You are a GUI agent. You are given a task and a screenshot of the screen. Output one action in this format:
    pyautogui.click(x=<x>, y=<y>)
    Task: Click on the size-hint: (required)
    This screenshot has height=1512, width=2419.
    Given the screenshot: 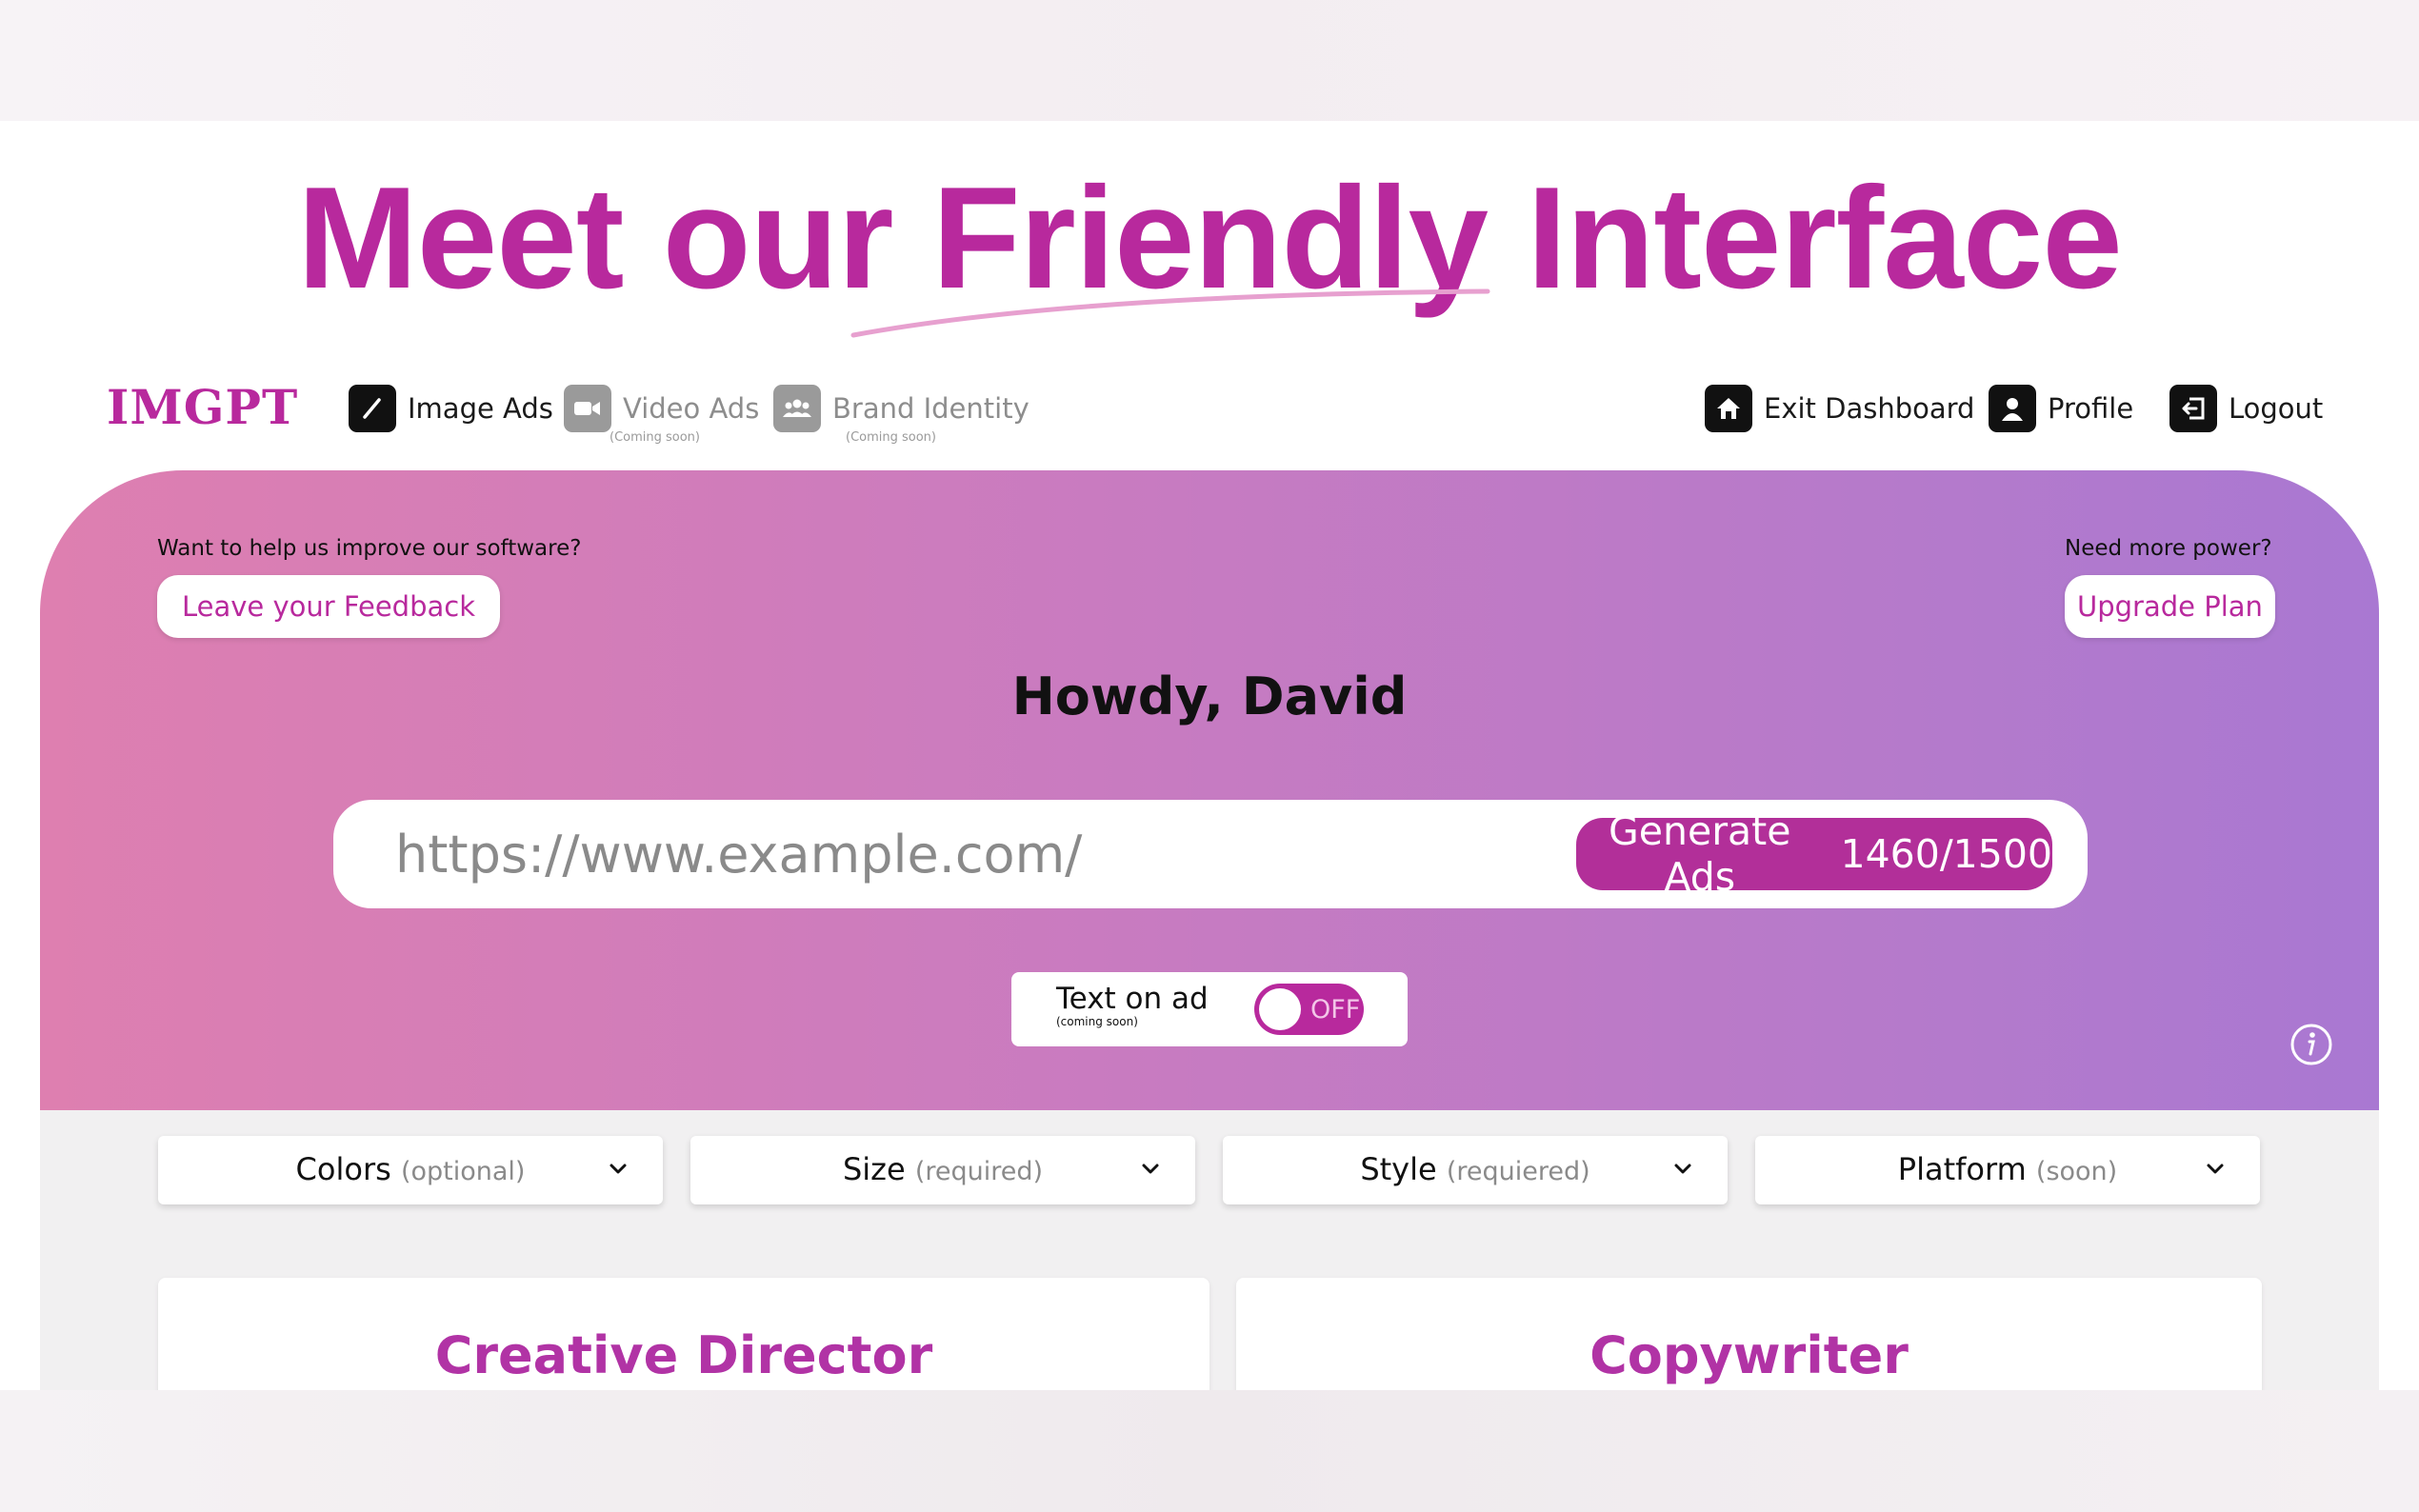 What is the action you would take?
    pyautogui.click(x=979, y=1171)
    